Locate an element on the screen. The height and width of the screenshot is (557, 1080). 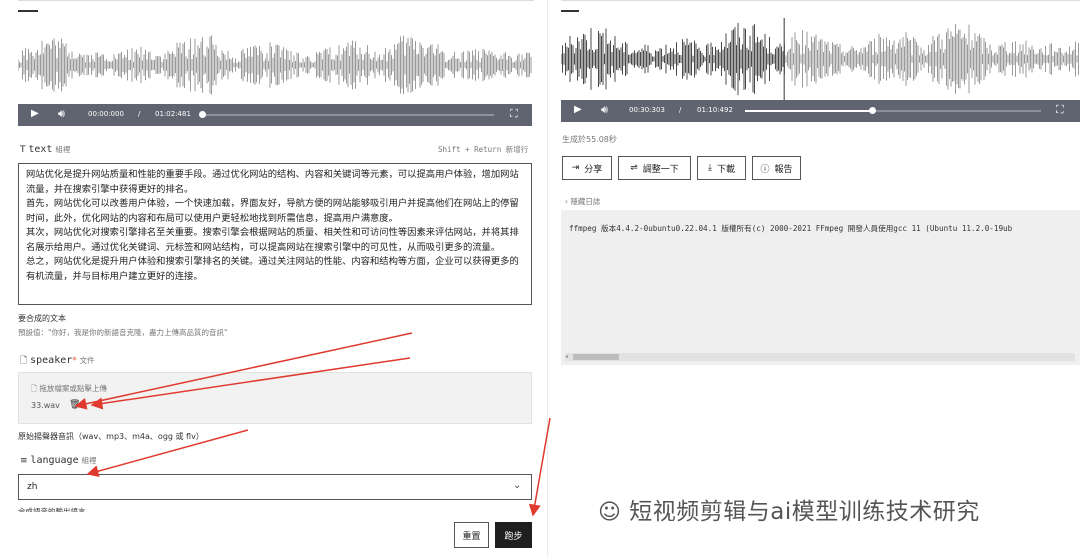
annotation-arrows is located at coordinates (312, 424).